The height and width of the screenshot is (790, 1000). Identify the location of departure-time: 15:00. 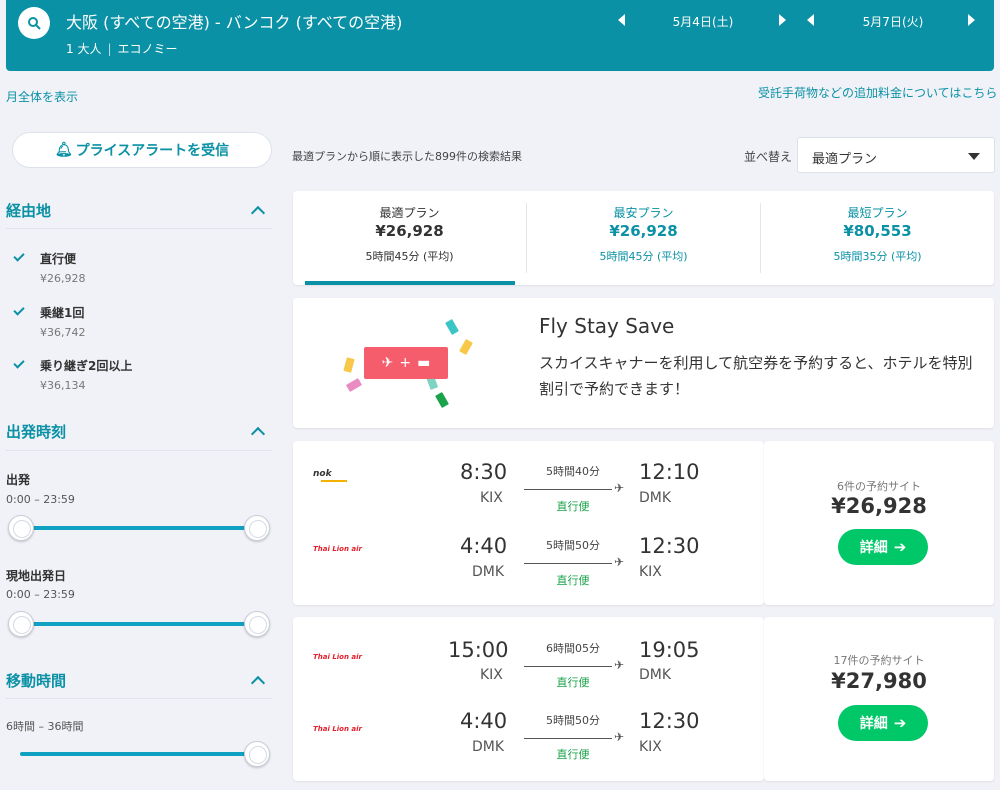
(478, 650).